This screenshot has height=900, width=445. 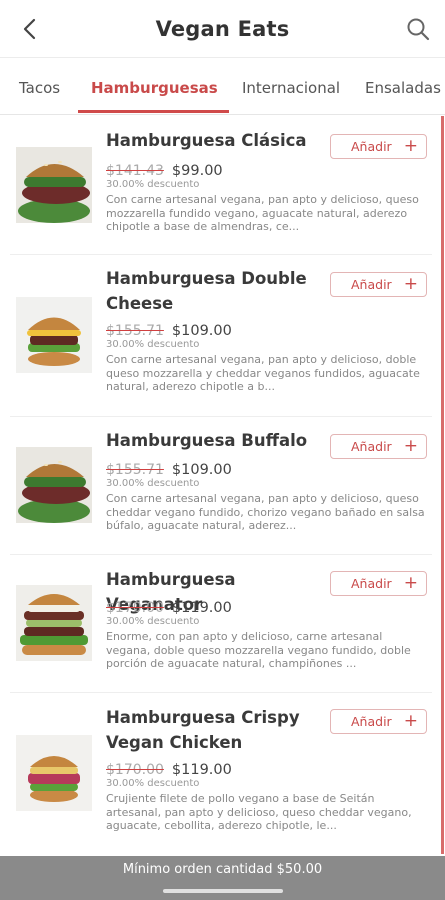 I want to click on price-row: $141.43 $99.00, so click(x=164, y=169).